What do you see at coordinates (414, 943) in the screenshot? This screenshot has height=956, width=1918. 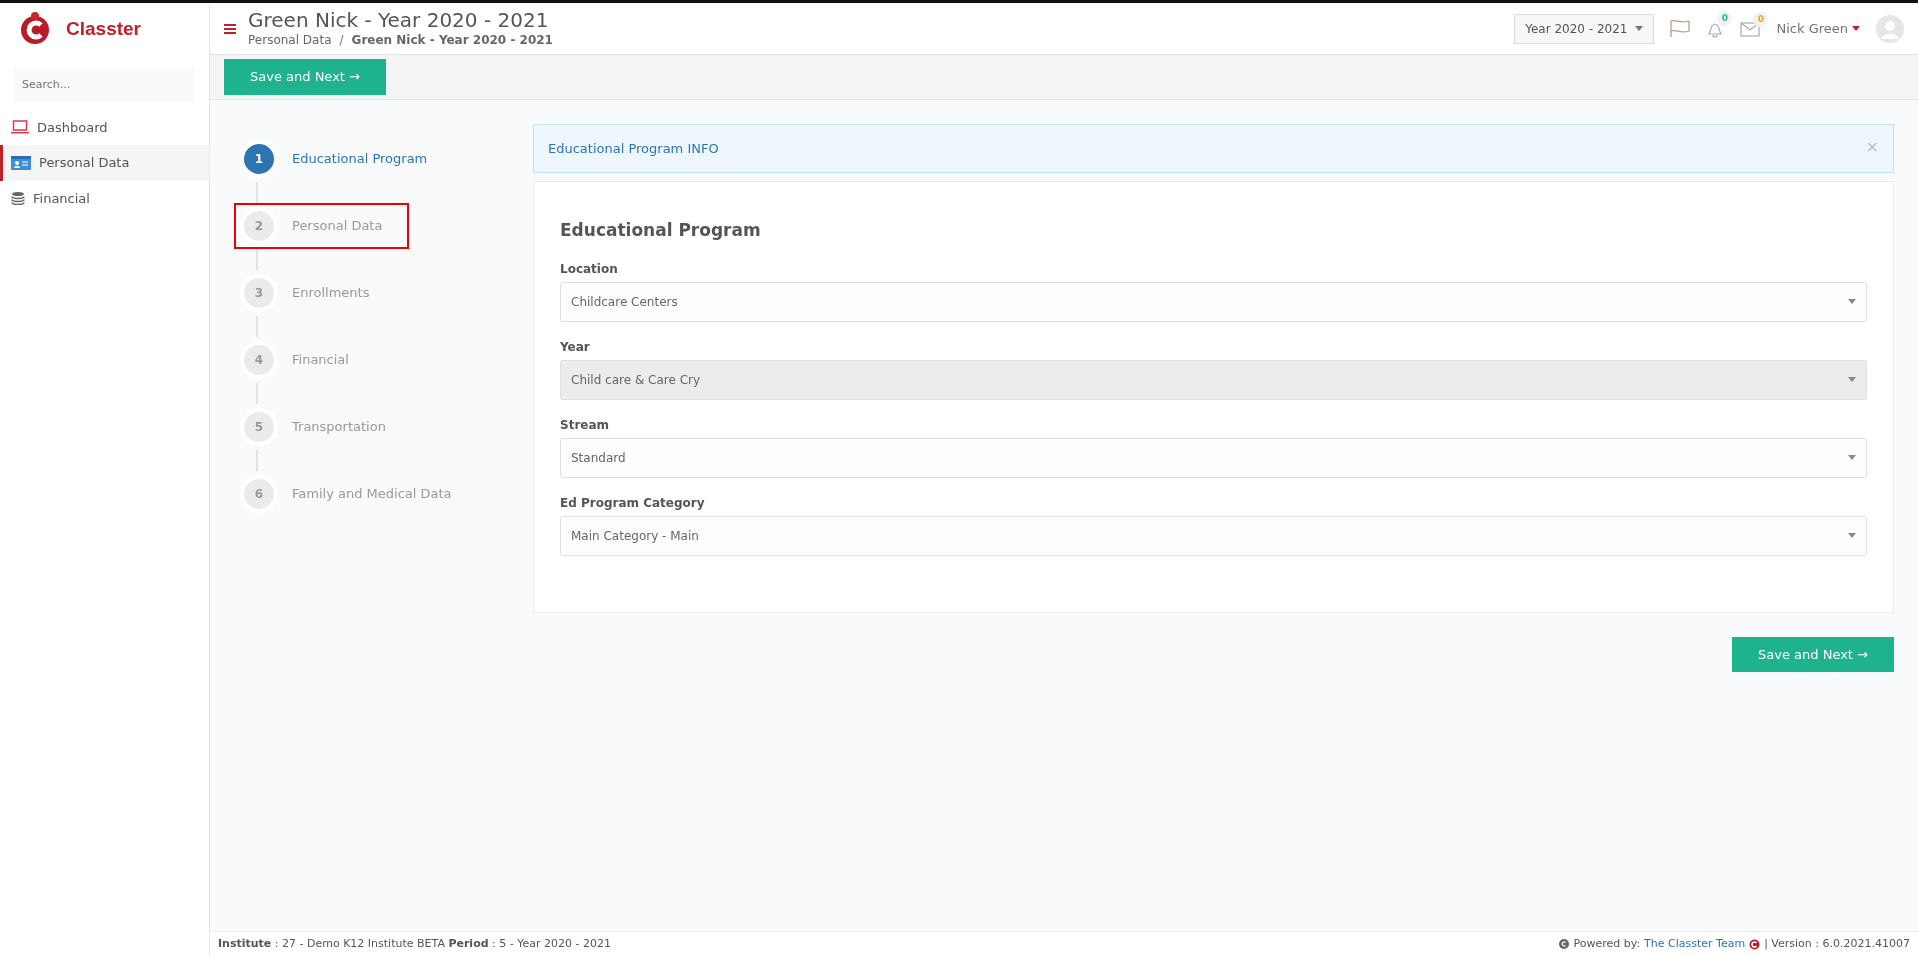 I see `footer-info-text: Institute : 27 - Demo K12 Institute BETA Period : 5 - Year 2020 - 2021` at bounding box center [414, 943].